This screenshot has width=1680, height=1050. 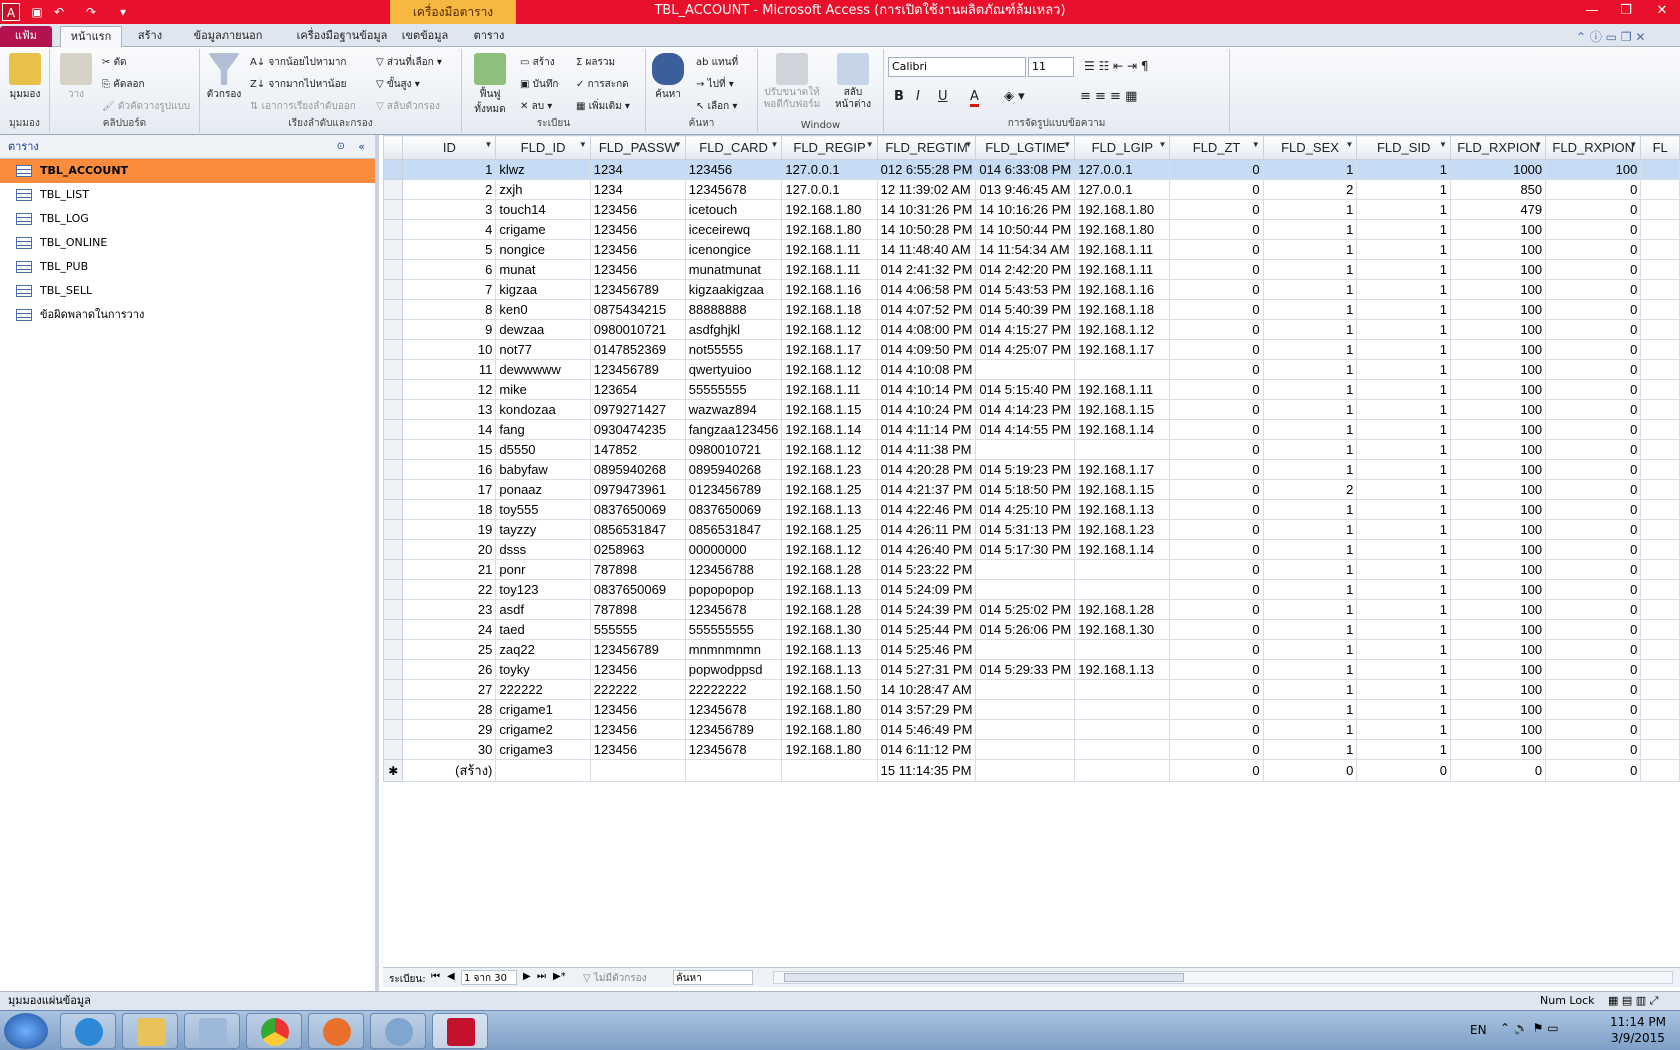 I want to click on table-cell: toy555, so click(x=543, y=509).